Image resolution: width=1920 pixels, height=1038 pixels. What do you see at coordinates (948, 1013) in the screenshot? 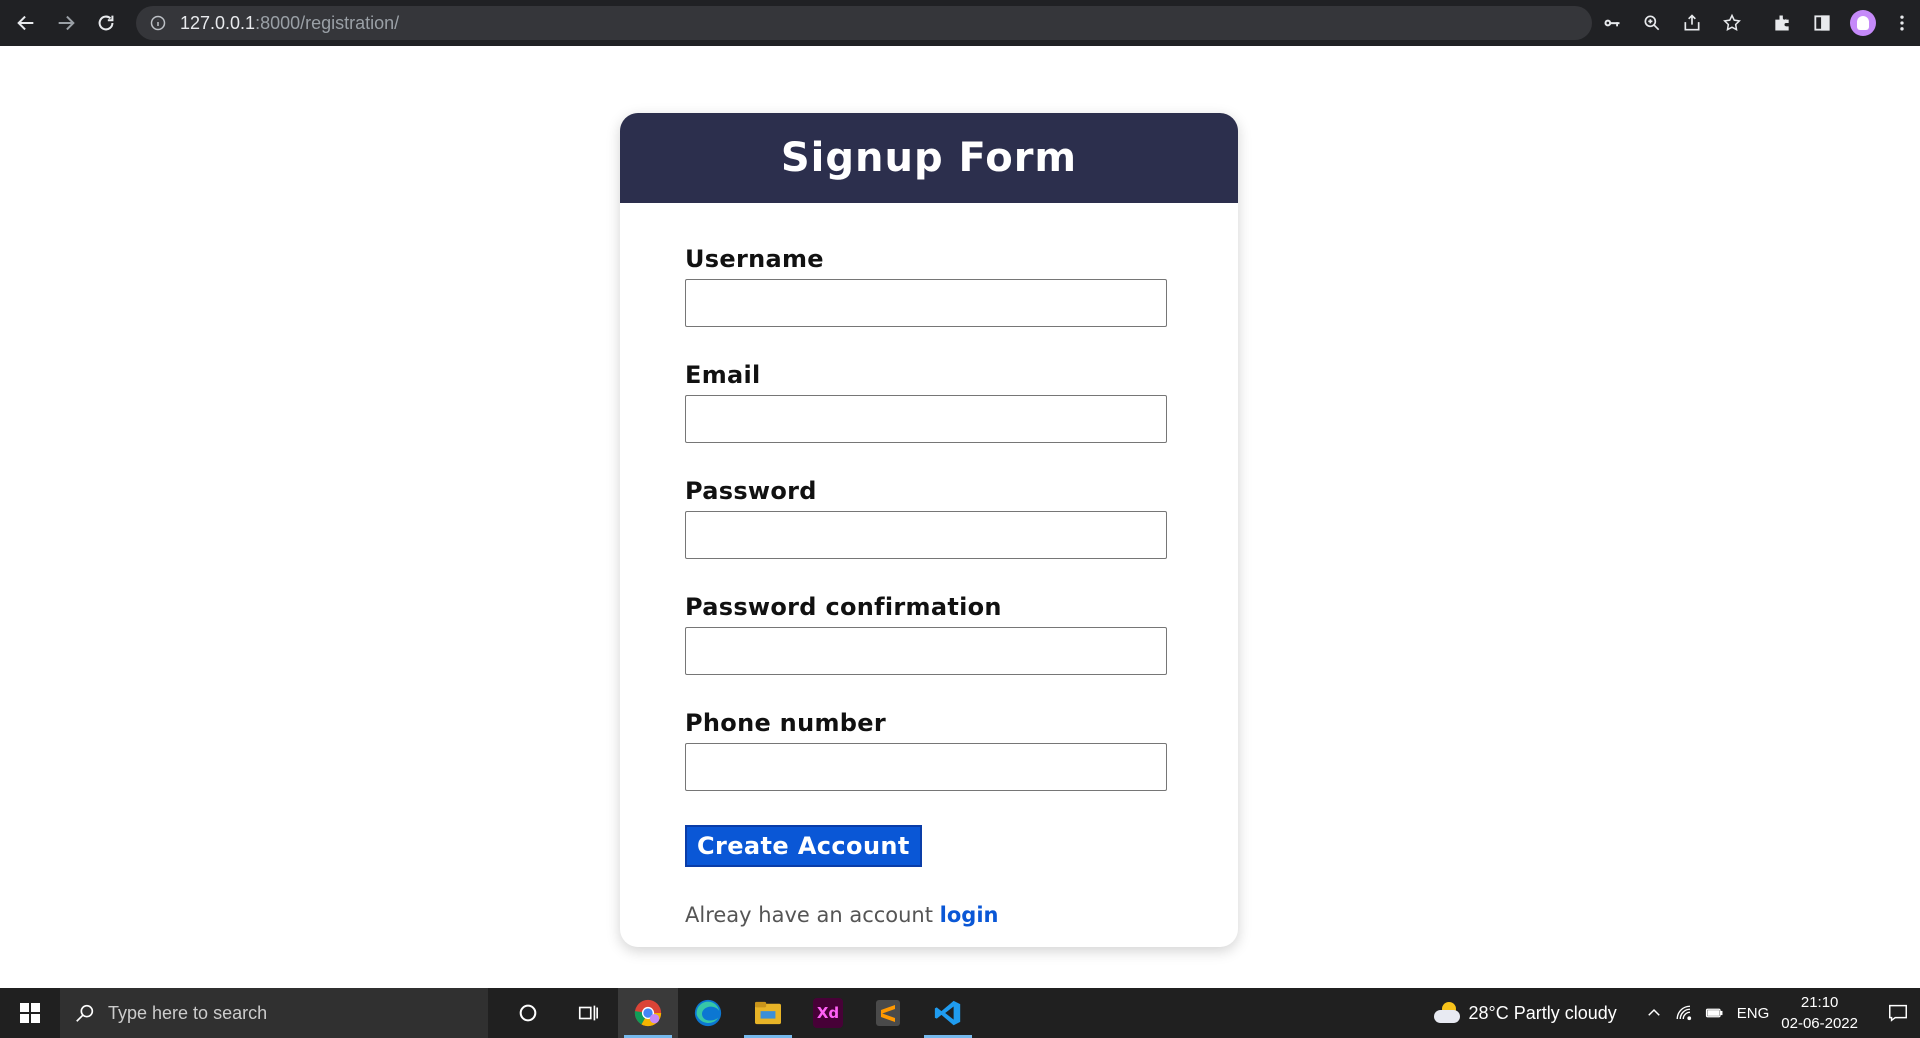
I see `vscode-taskbar-icon` at bounding box center [948, 1013].